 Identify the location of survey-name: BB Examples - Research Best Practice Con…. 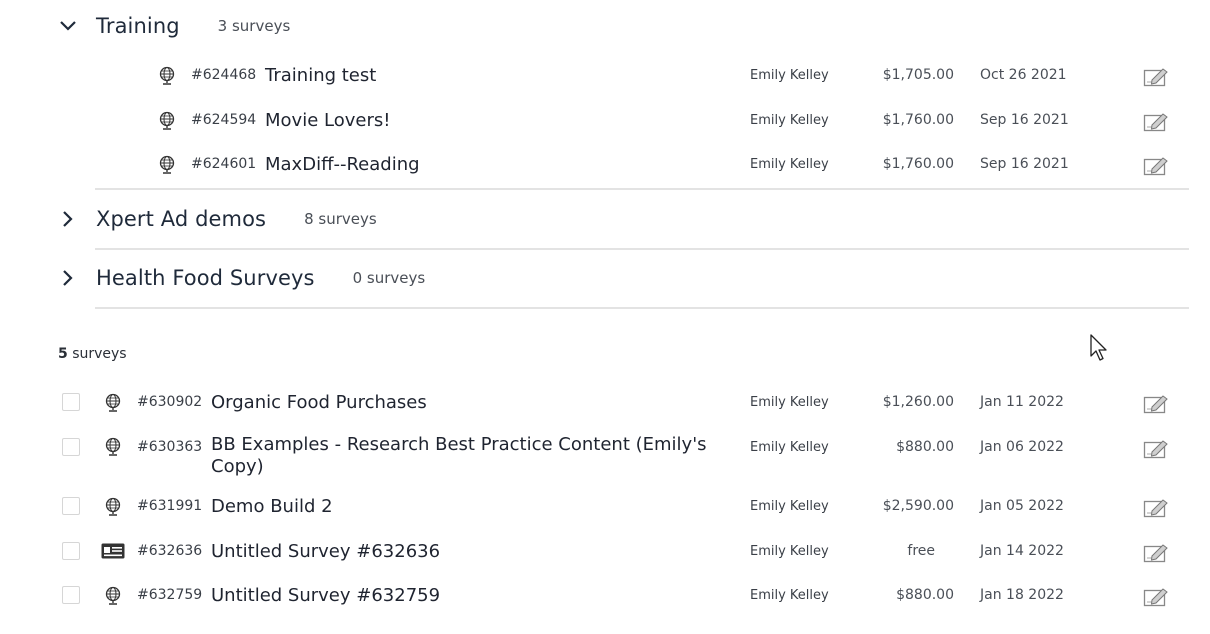
(461, 456).